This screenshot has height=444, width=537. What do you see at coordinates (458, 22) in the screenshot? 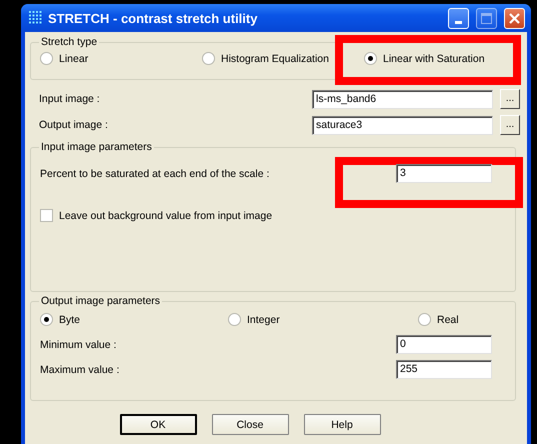
I see `minimize-icon` at bounding box center [458, 22].